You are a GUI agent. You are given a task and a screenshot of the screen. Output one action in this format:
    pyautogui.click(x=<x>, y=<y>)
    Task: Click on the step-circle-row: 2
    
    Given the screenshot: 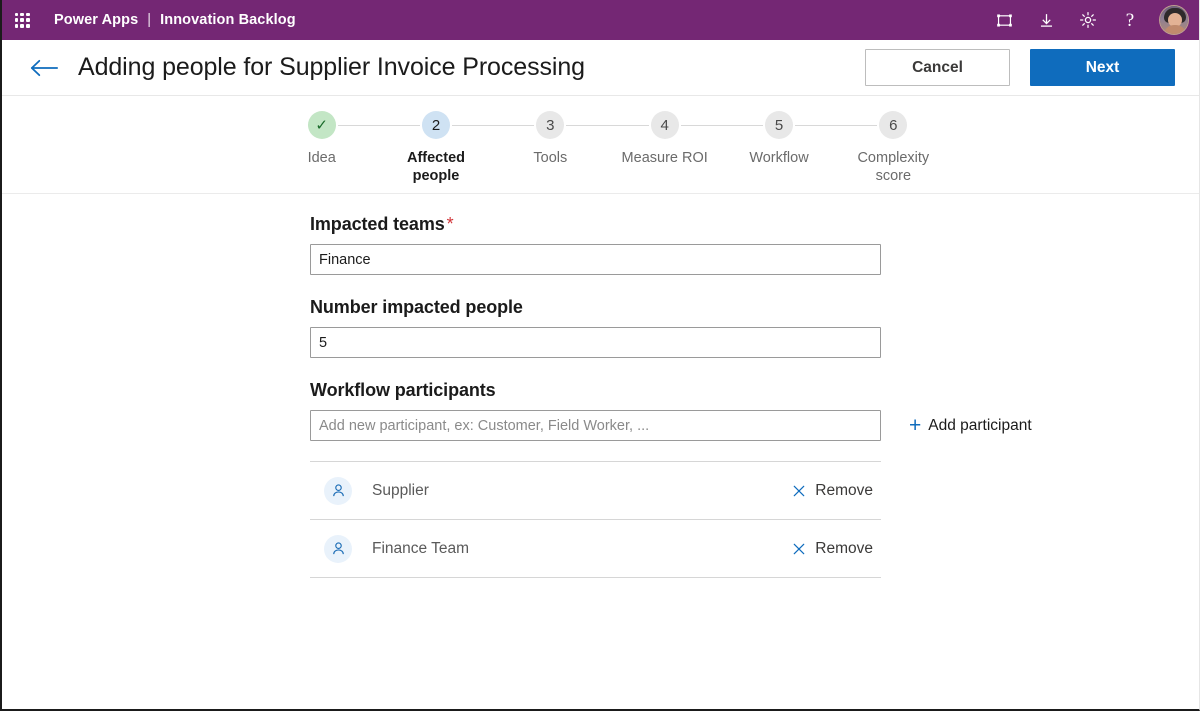 What is the action you would take?
    pyautogui.click(x=436, y=125)
    